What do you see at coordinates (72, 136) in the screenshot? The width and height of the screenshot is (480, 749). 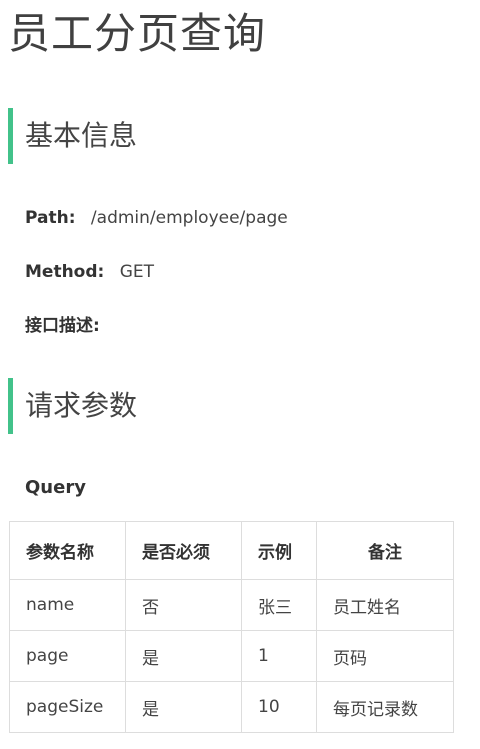 I see `section-heading-basic-info: 基本信息` at bounding box center [72, 136].